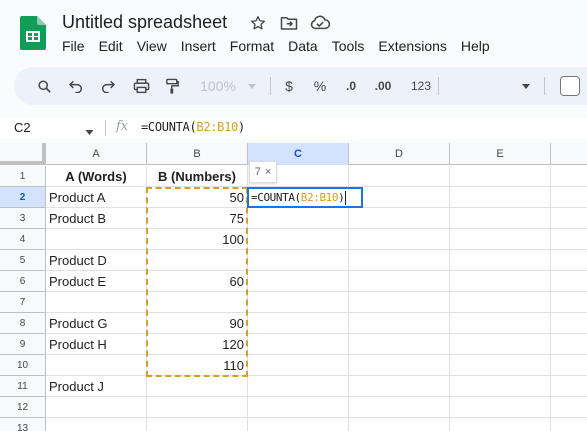 This screenshot has height=431, width=587. What do you see at coordinates (96, 154) in the screenshot?
I see `column-header-a: A` at bounding box center [96, 154].